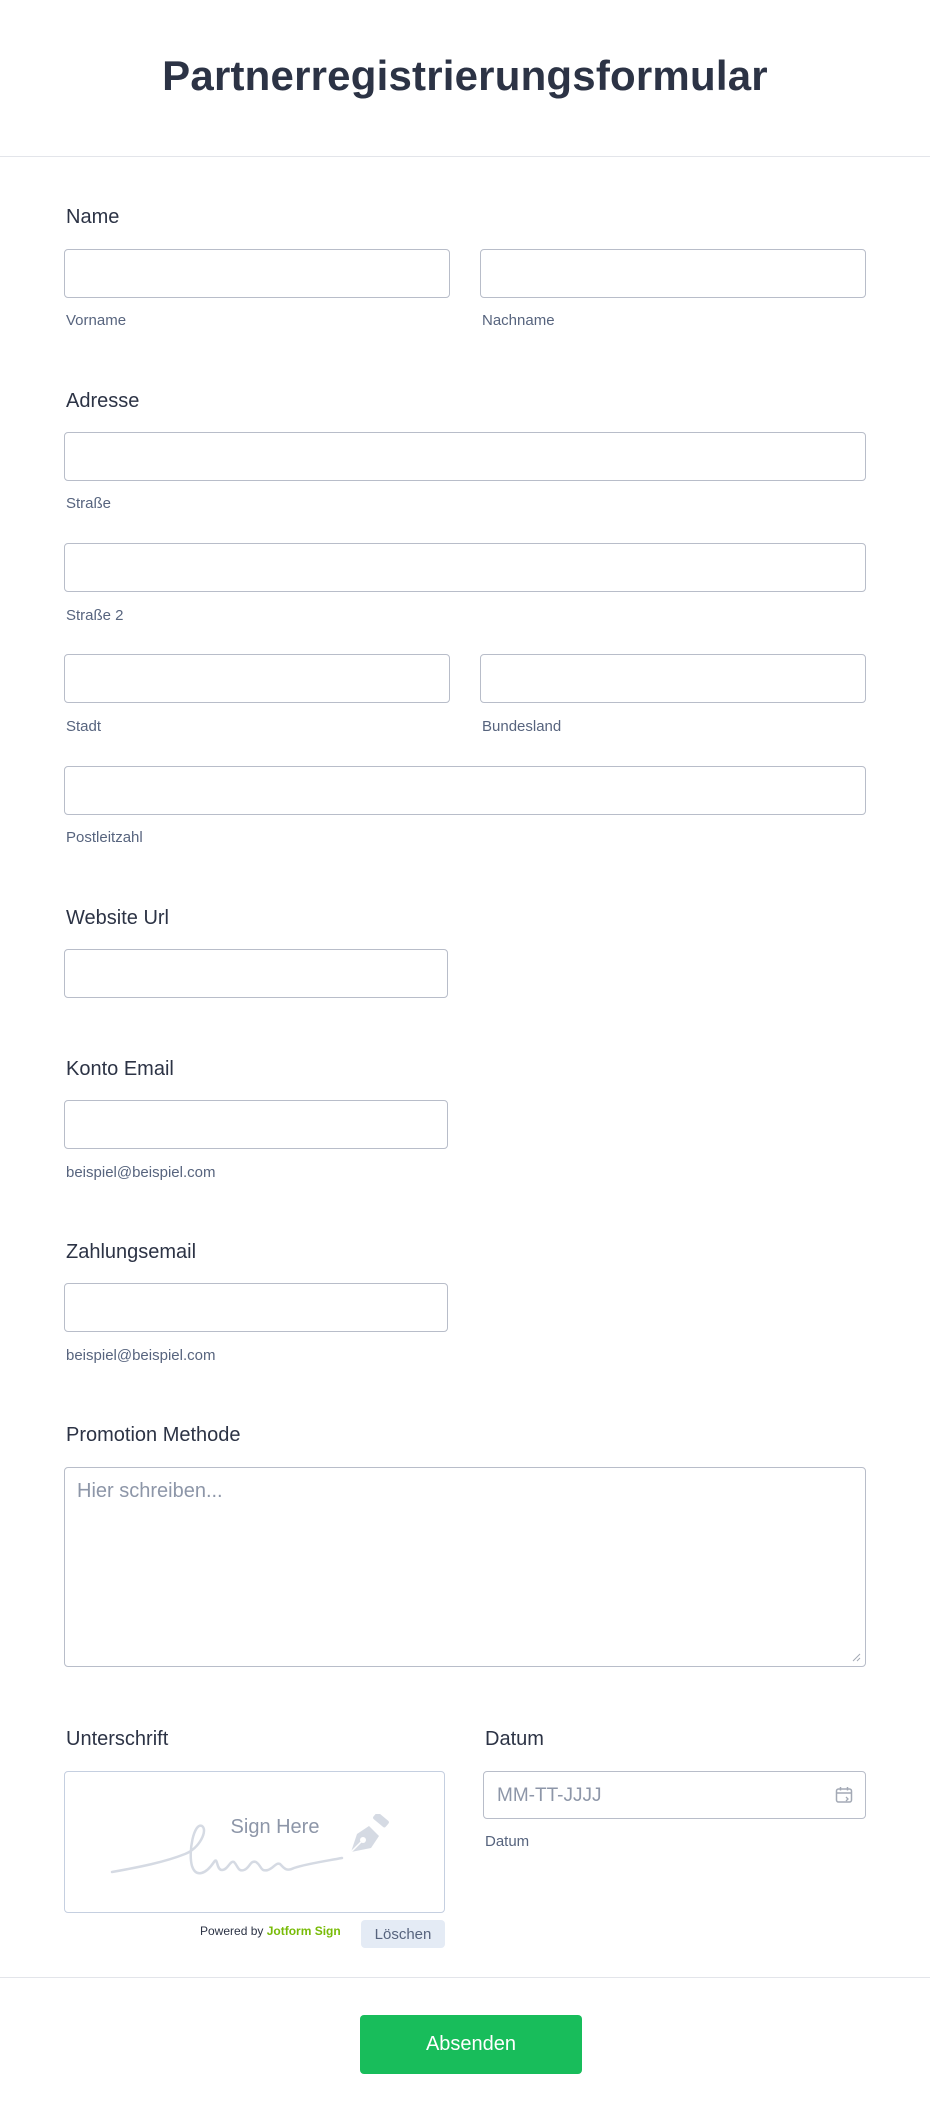 The image size is (930, 2122). I want to click on first-name-input, so click(257, 273).